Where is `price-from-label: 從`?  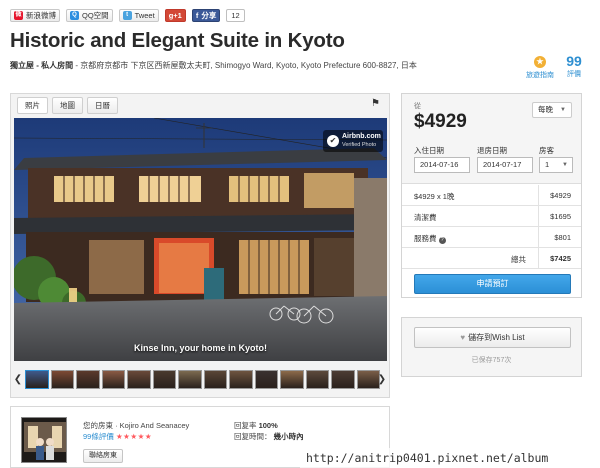
price-from-label: 從 is located at coordinates (417, 106).